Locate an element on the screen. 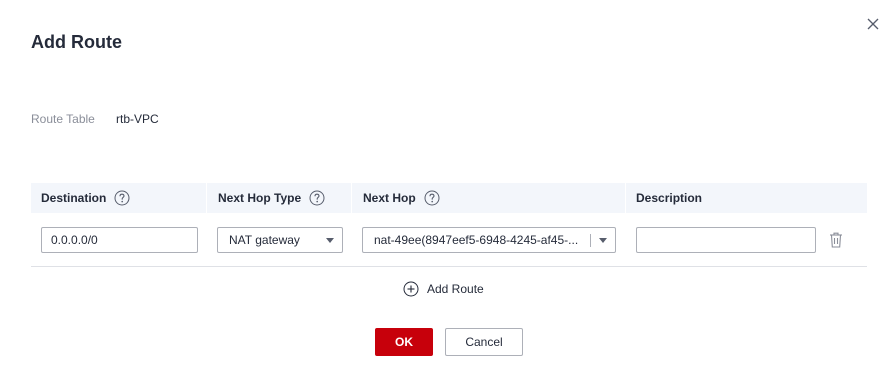 This screenshot has height=372, width=890. close-icon is located at coordinates (873, 24).